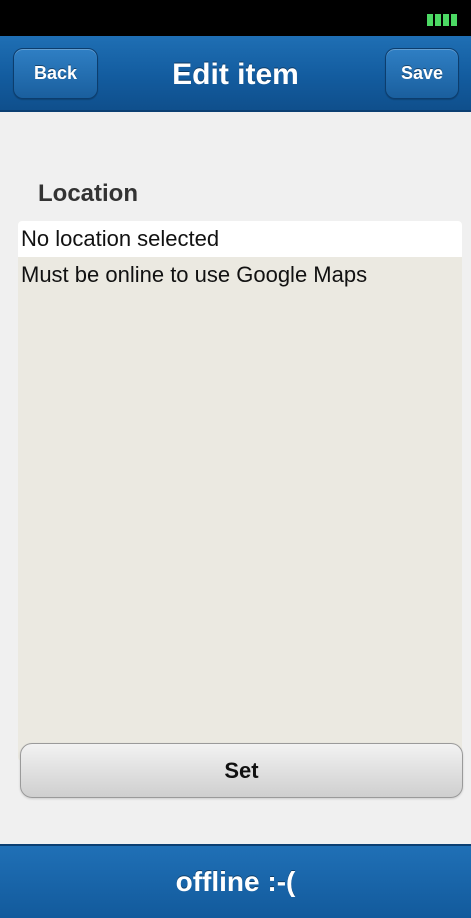 The width and height of the screenshot is (471, 918). Describe the element at coordinates (194, 274) in the screenshot. I see `online-required-note: Must be online to use Google Maps` at that location.